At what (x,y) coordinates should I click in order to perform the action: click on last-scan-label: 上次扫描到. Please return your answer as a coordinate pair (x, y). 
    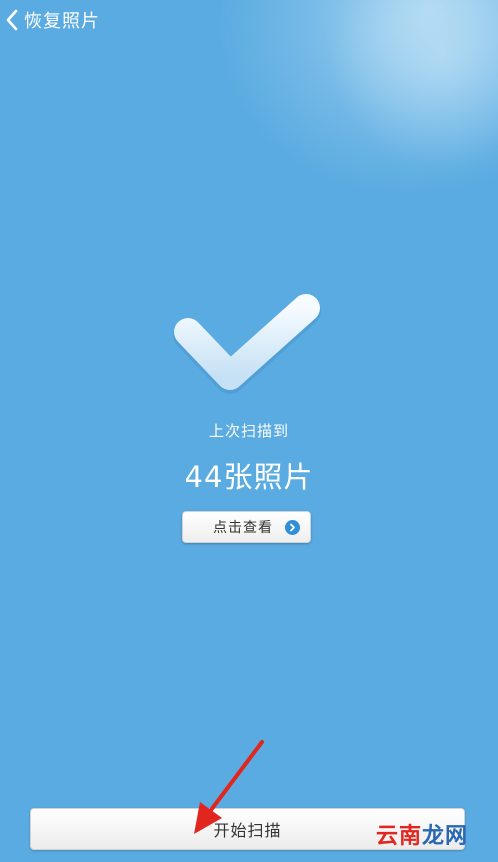
    Looking at the image, I should click on (248, 431).